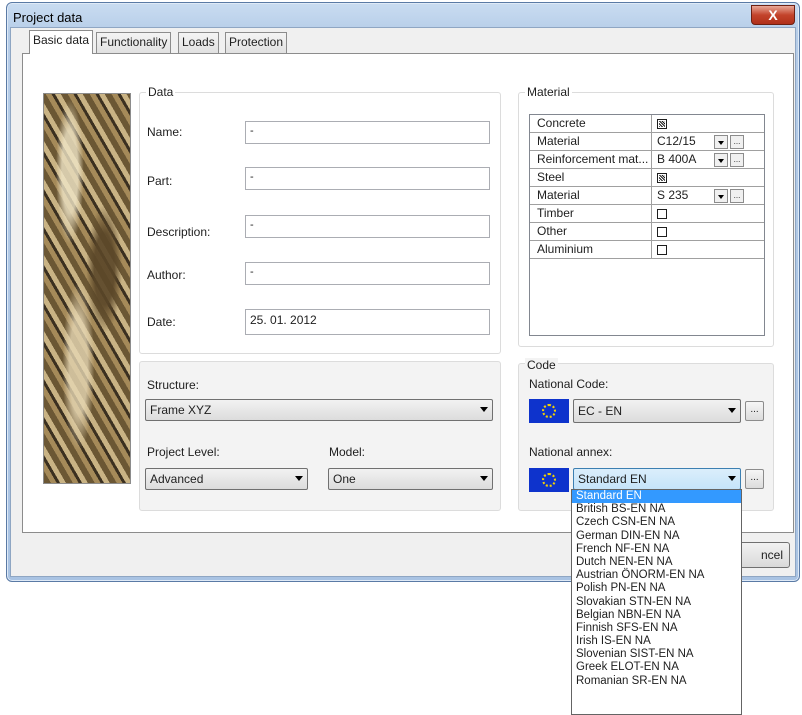 Image resolution: width=802 pixels, height=715 pixels. I want to click on annex-option: Slovakian STN-EN NA, so click(656, 602).